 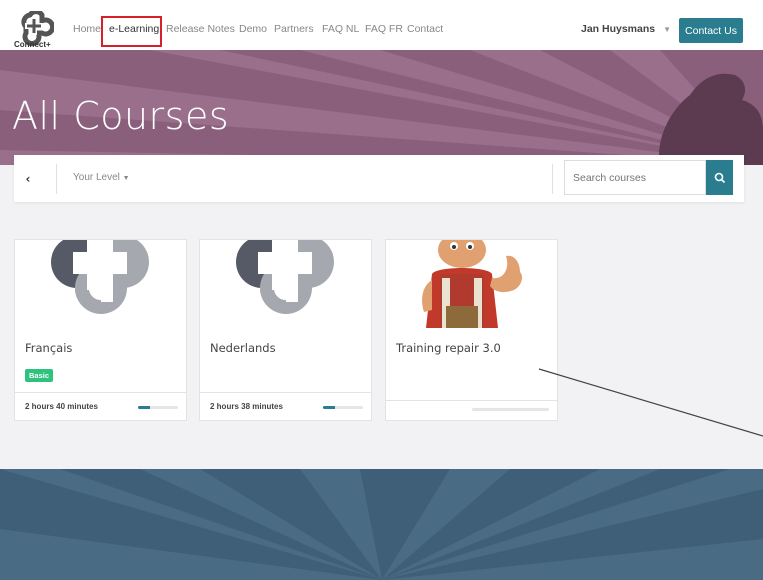 What do you see at coordinates (121, 116) in the screenshot?
I see `page-title: All Courses` at bounding box center [121, 116].